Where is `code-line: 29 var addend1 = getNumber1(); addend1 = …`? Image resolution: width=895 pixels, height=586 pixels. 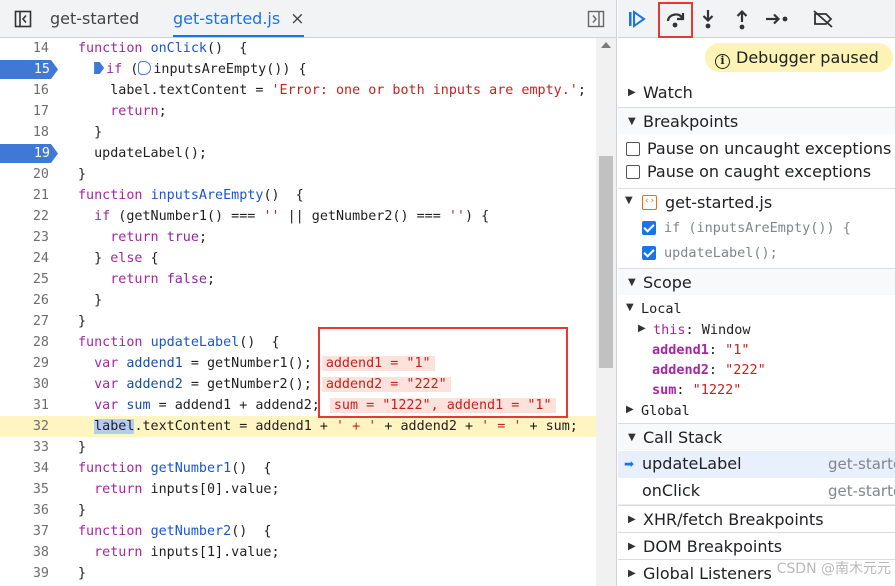 code-line: 29 var addend1 = getNumber1(); addend1 = … is located at coordinates (298, 363).